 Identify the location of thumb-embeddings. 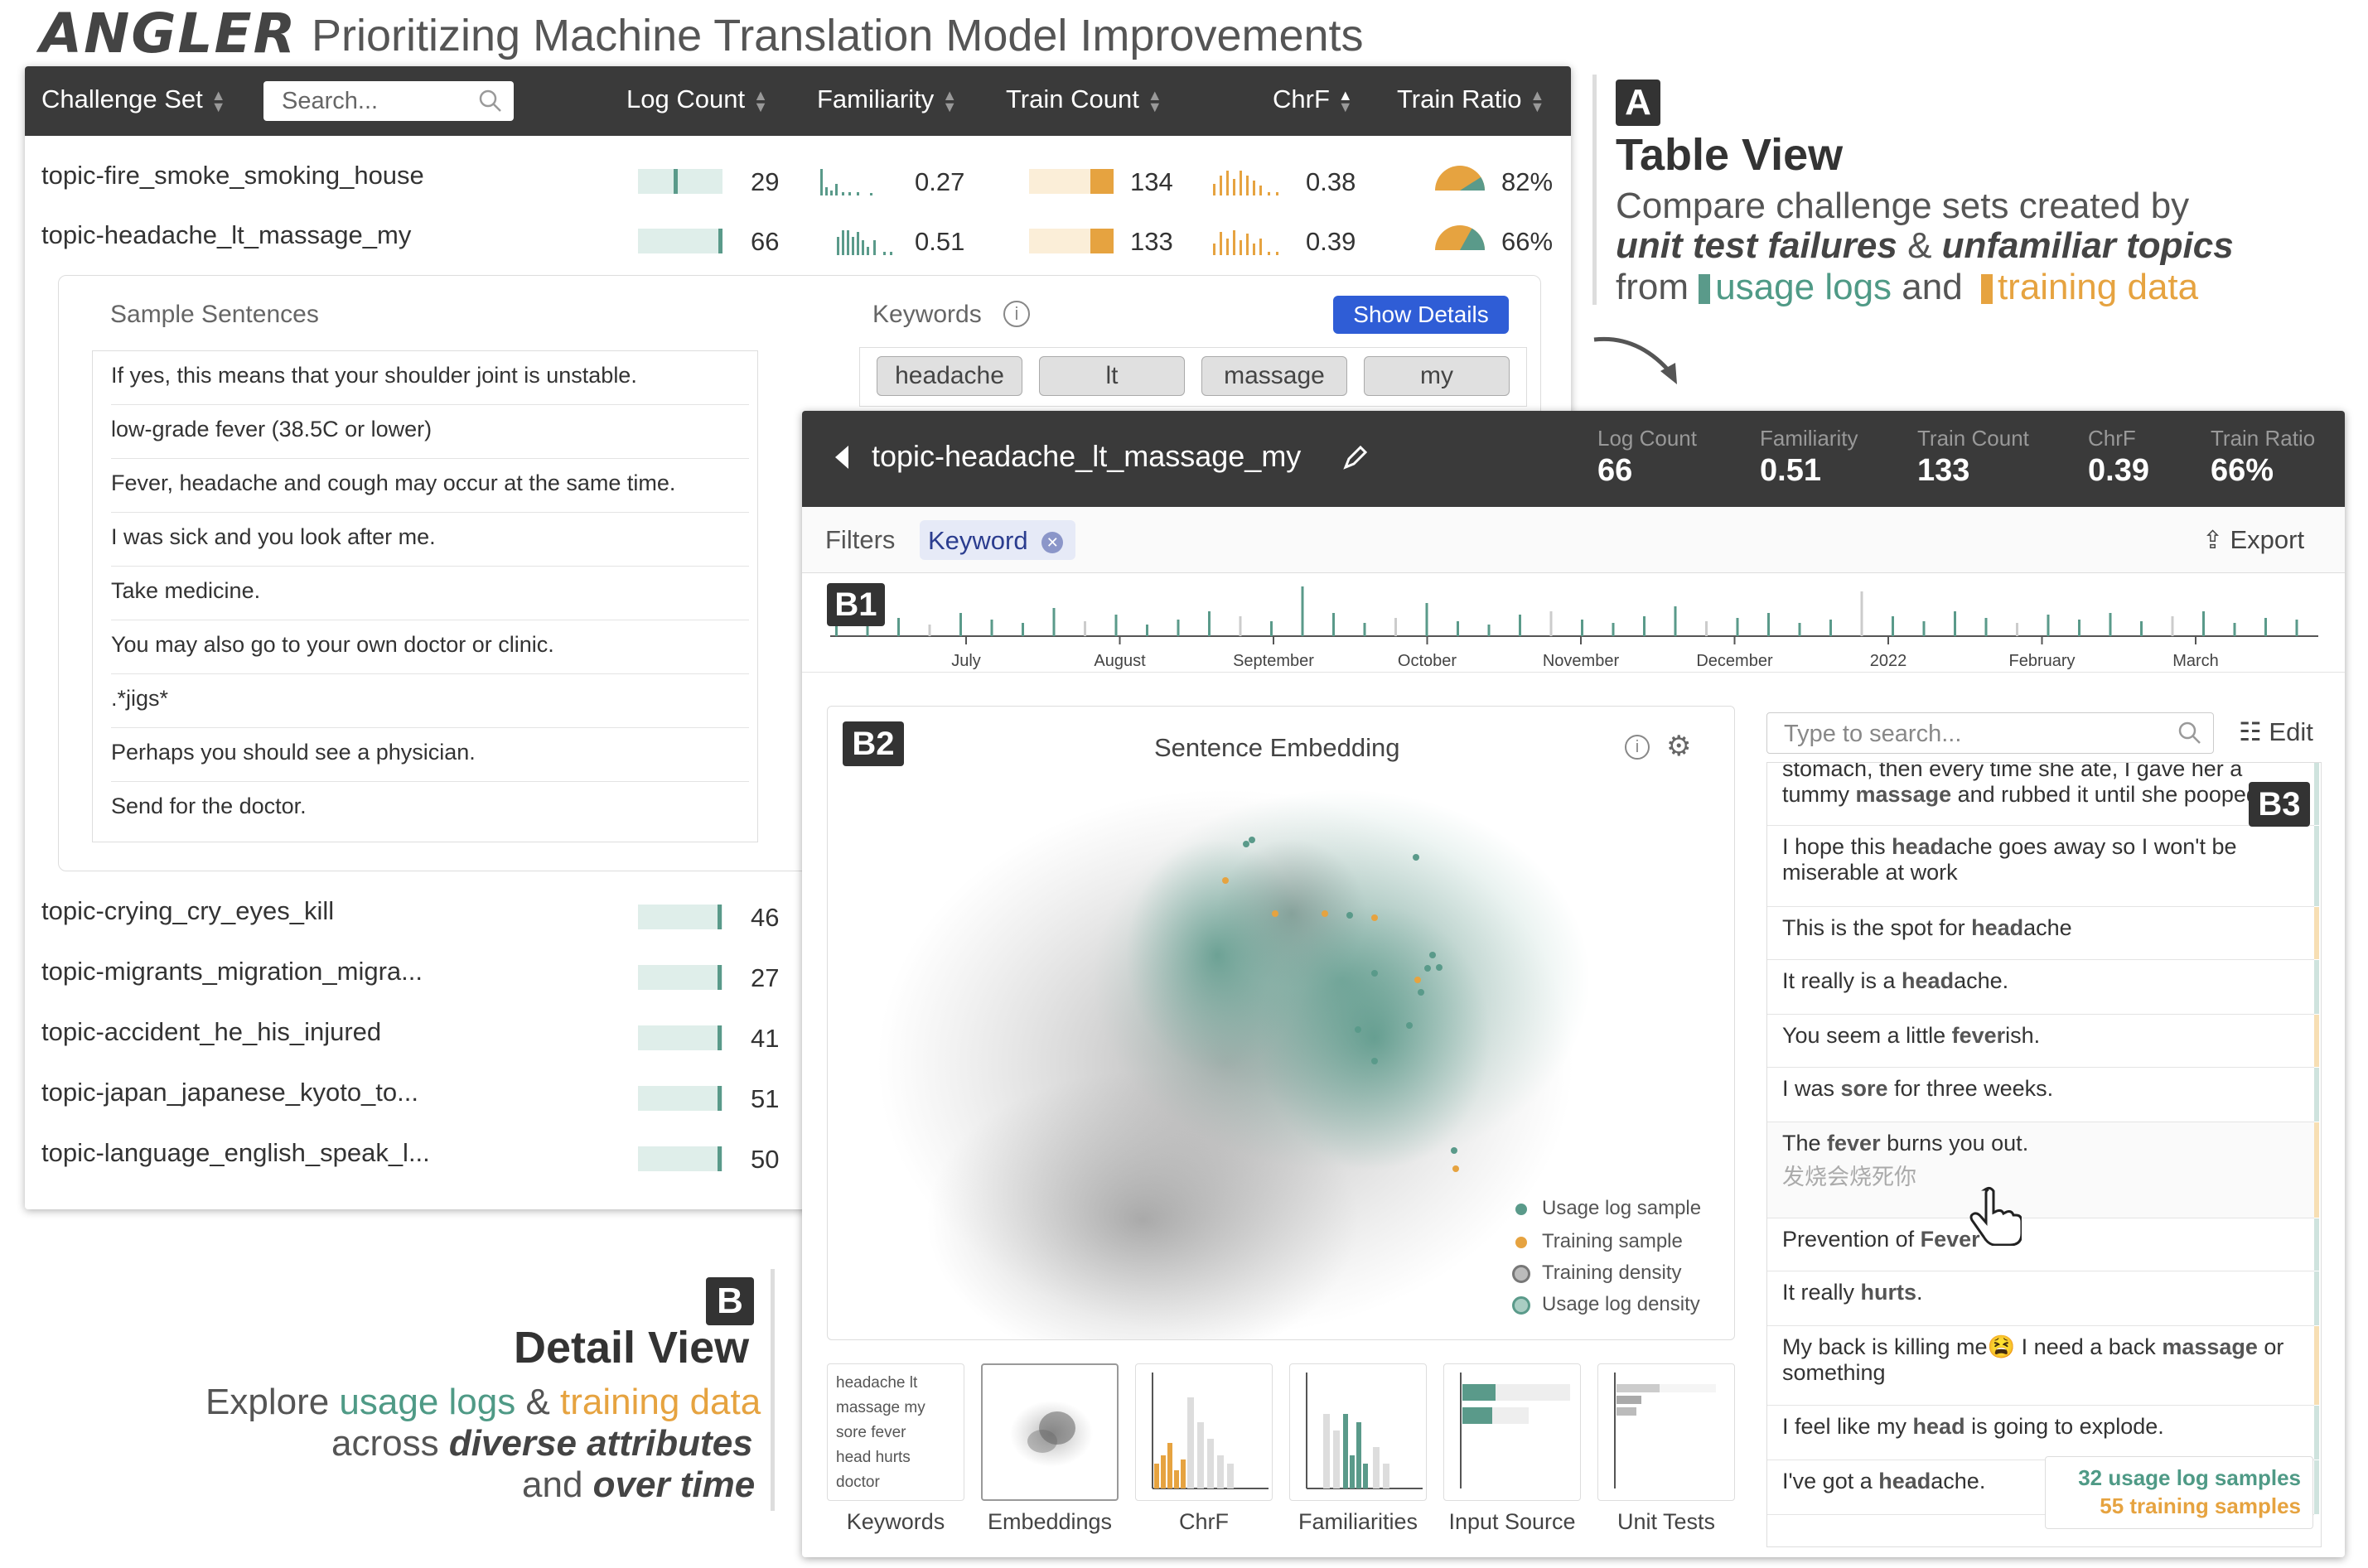
(1050, 1432).